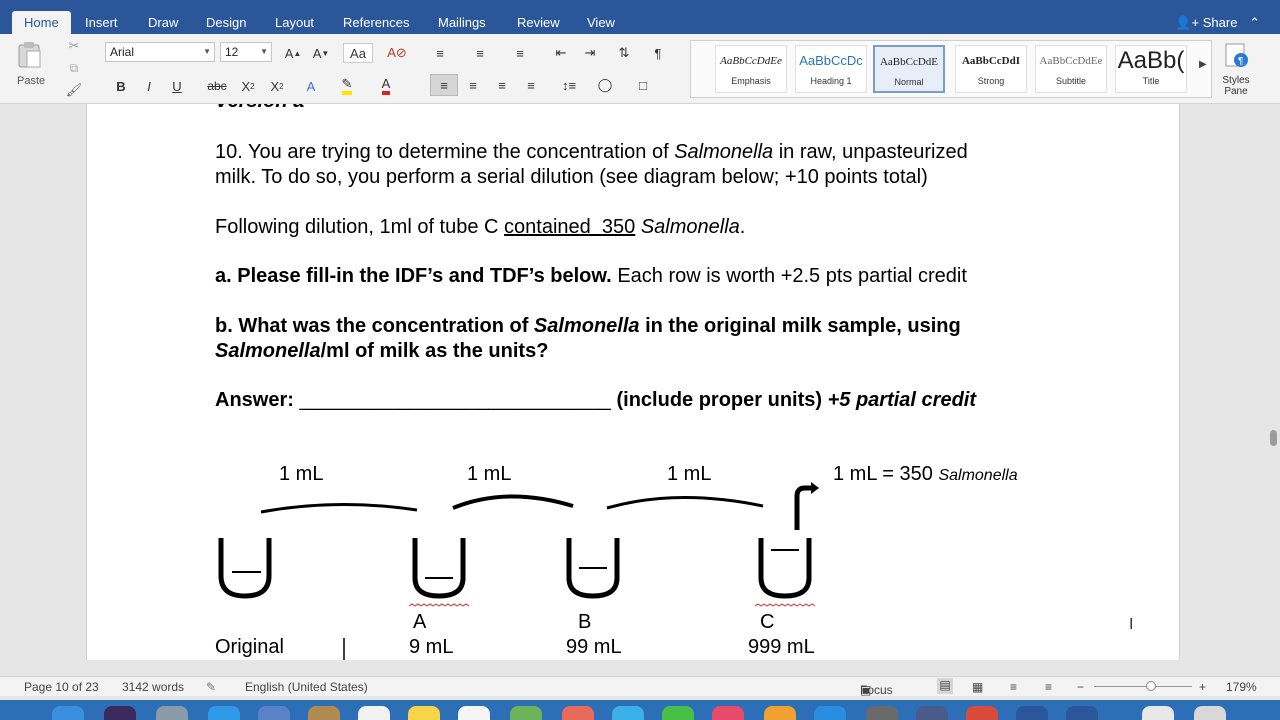 The height and width of the screenshot is (720, 1280). What do you see at coordinates (61, 687) in the screenshot?
I see `page-indicator: Page 10 of 23` at bounding box center [61, 687].